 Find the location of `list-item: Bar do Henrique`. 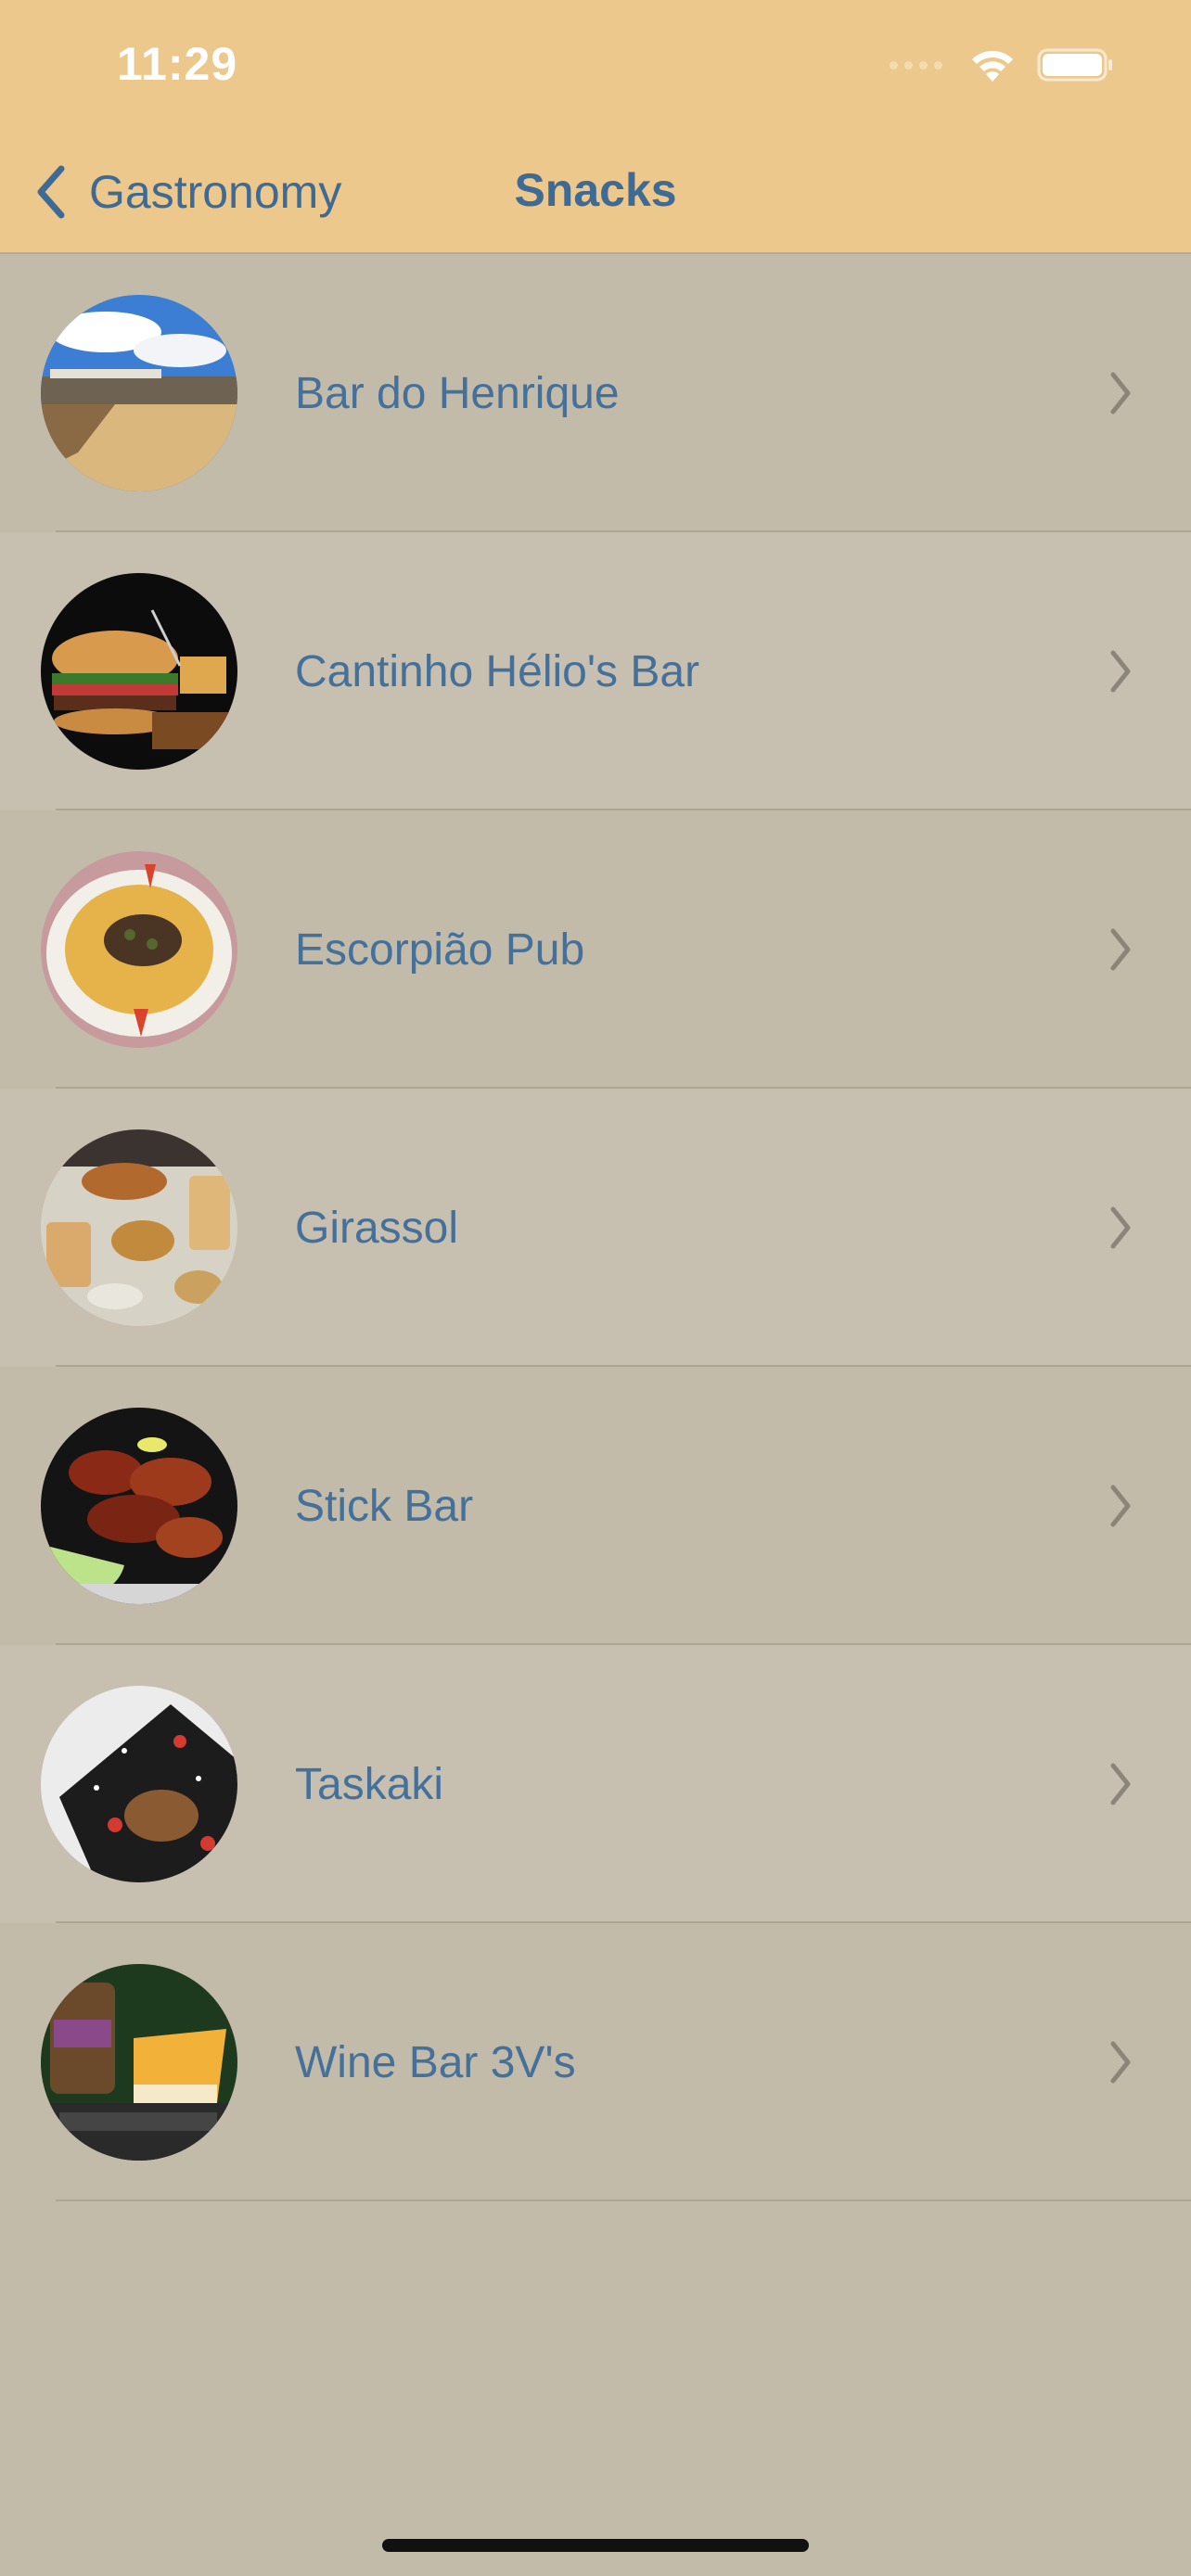

list-item: Bar do Henrique is located at coordinates (595, 393).